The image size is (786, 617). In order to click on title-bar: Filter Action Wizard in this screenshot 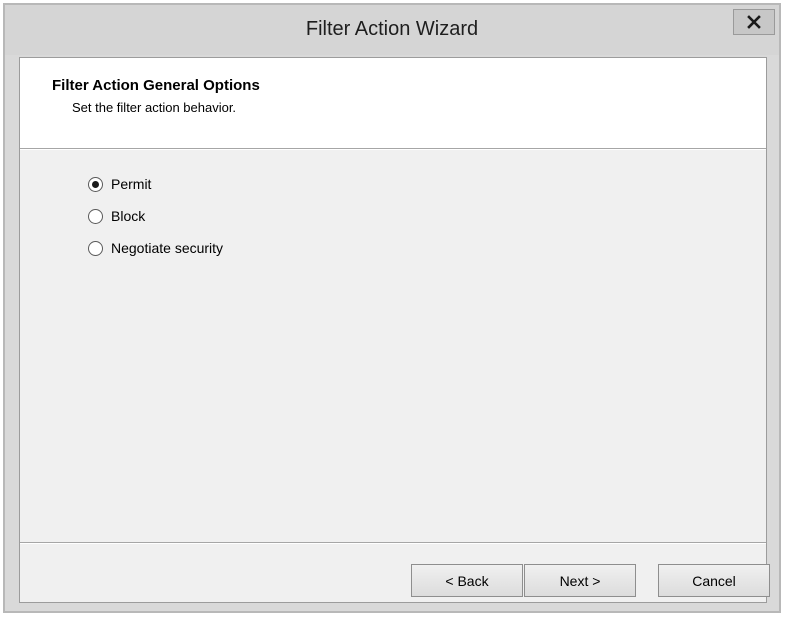, I will do `click(392, 30)`.